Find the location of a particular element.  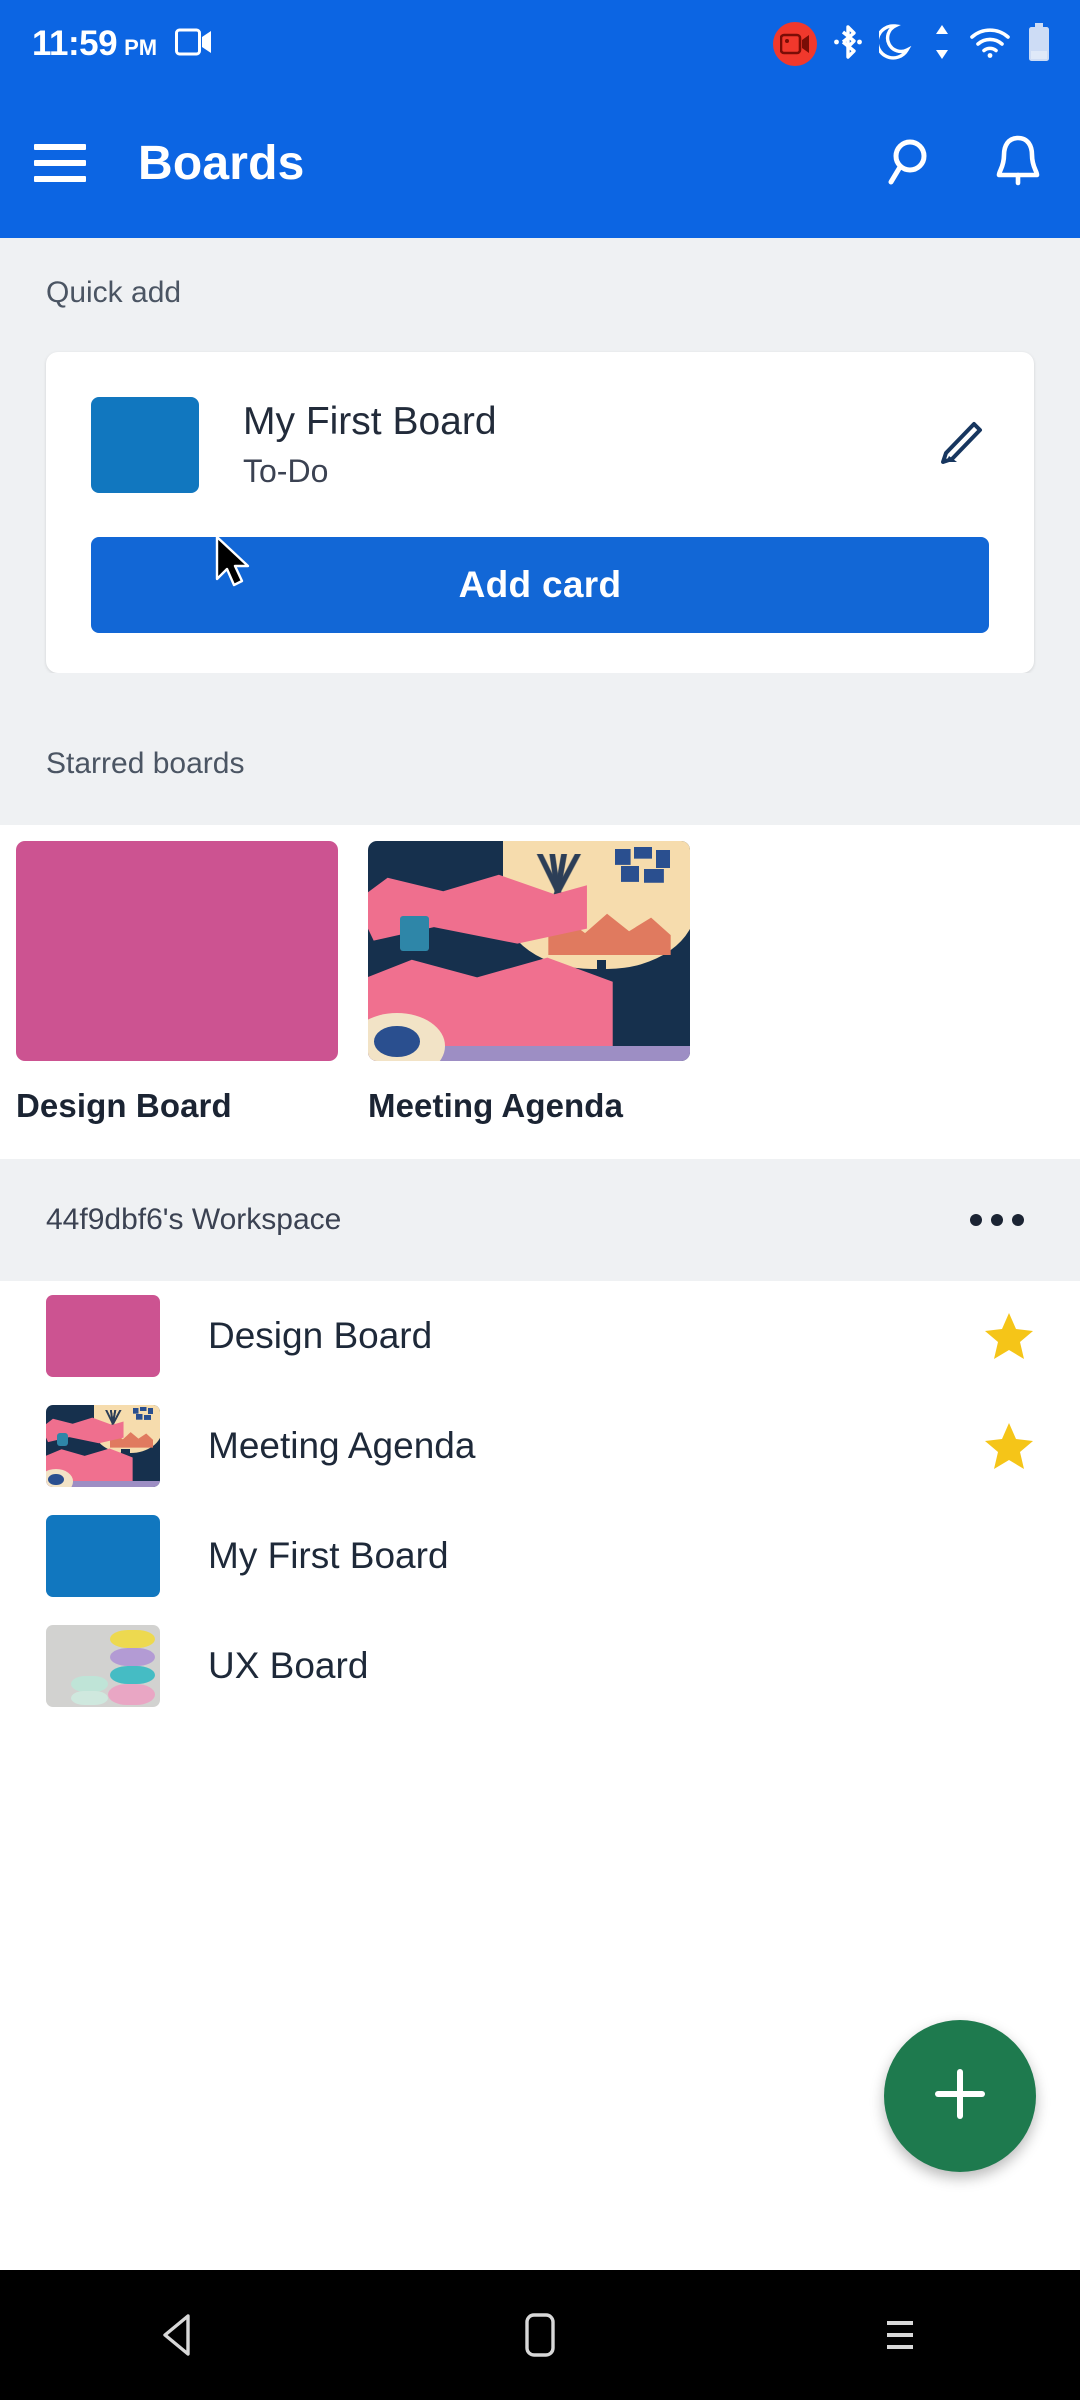

starred-boards-label: Starred boards is located at coordinates (145, 763).